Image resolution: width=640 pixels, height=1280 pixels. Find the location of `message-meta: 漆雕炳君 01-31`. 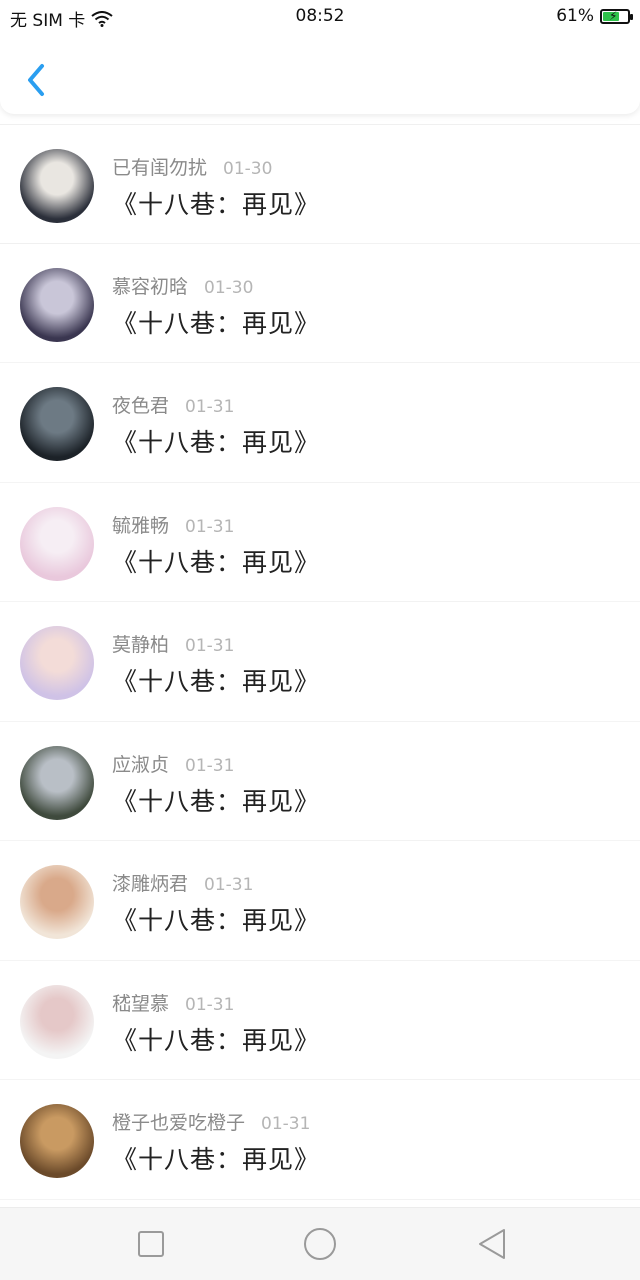

message-meta: 漆雕炳君 01-31 is located at coordinates (182, 882).